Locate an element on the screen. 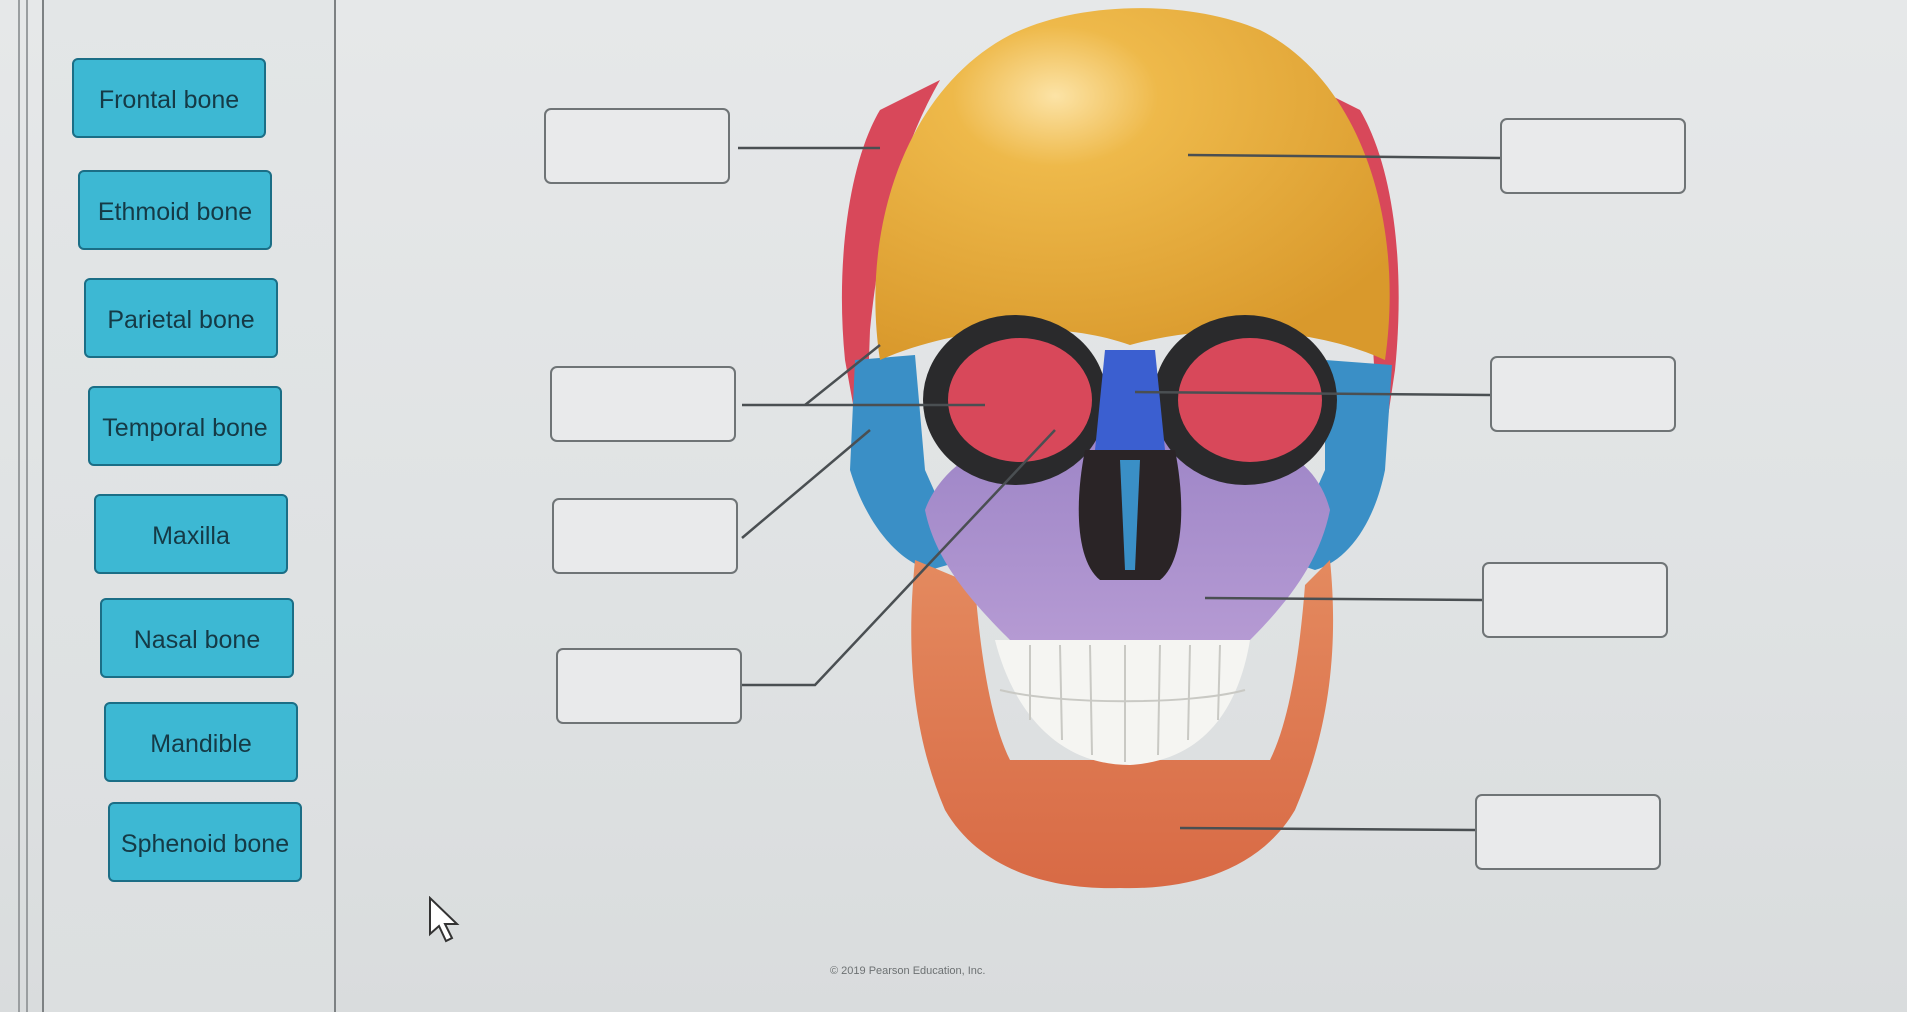 The image size is (1907, 1012). mouse-pointer-icon is located at coordinates (444, 919).